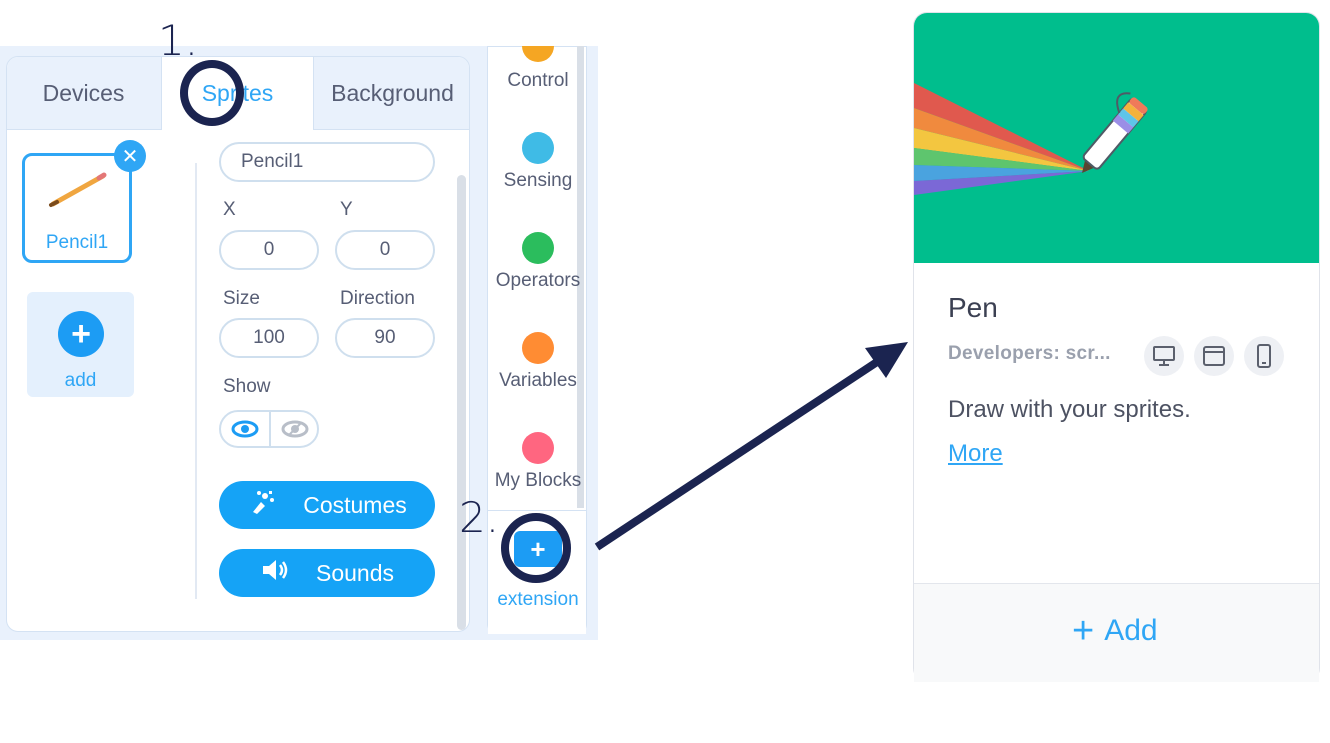 The height and width of the screenshot is (743, 1330). Describe the element at coordinates (536, 548) in the screenshot. I see `step-2-circle` at that location.